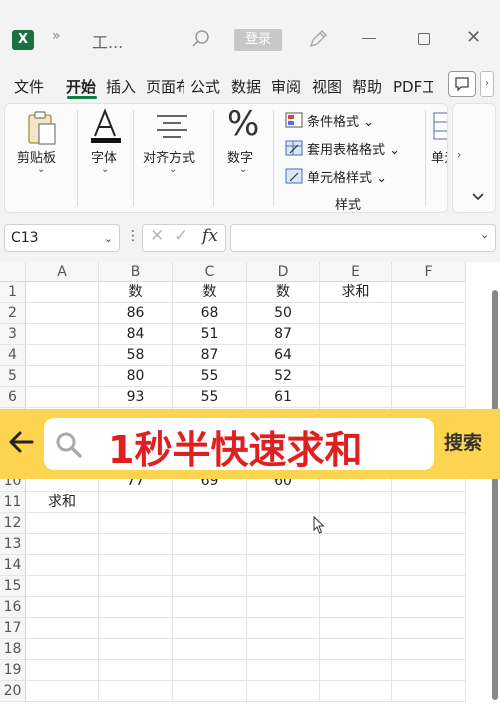 The width and height of the screenshot is (500, 711). I want to click on tab-help: 帮助, so click(367, 86).